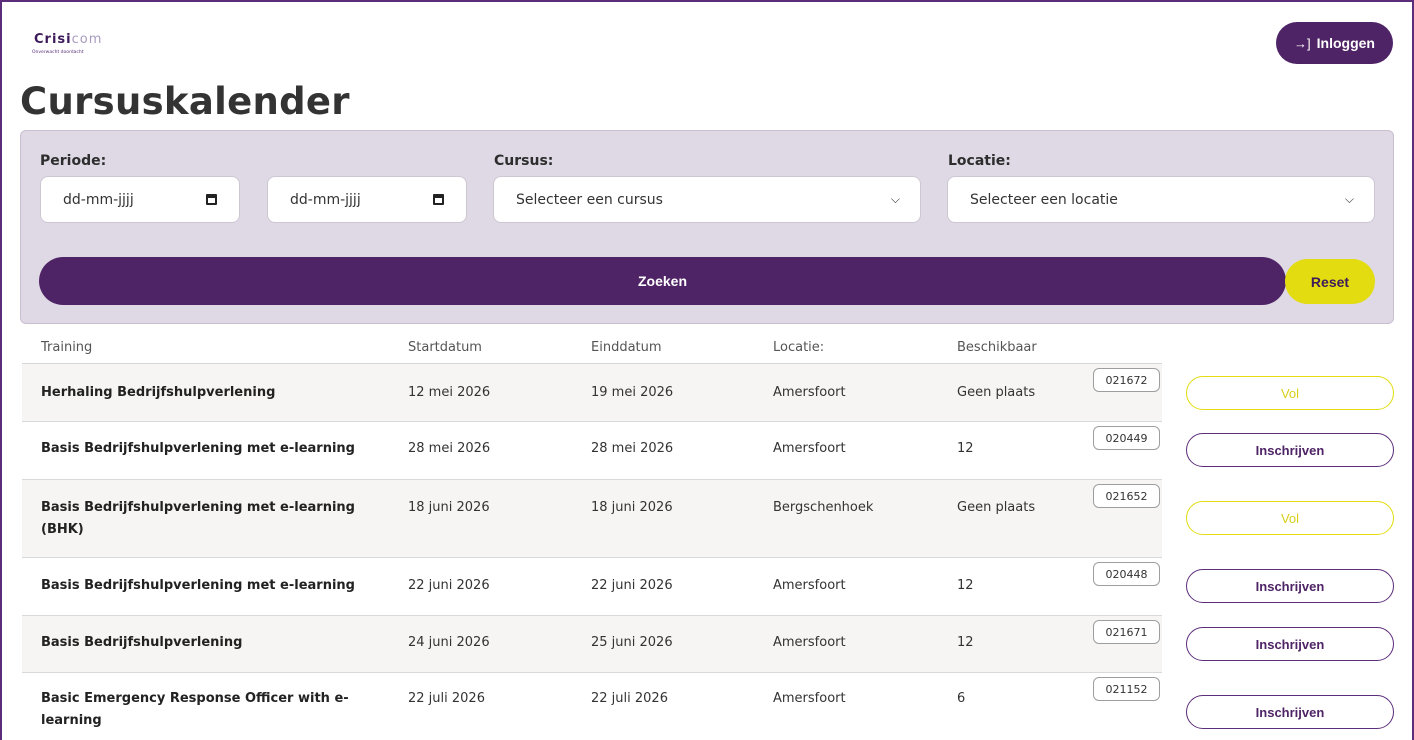 This screenshot has height=740, width=1414. What do you see at coordinates (524, 161) in the screenshot?
I see `cursus-label: Cursus:` at bounding box center [524, 161].